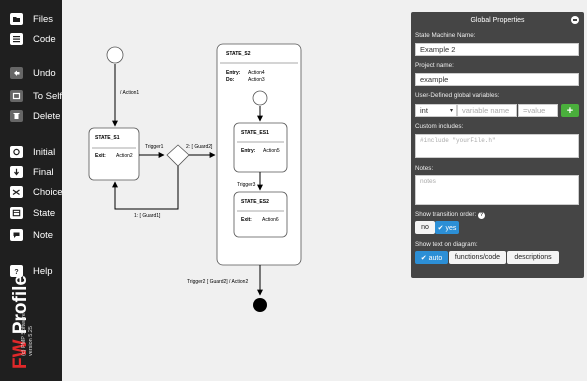 This screenshot has width=587, height=381. Describe the element at coordinates (424, 168) in the screenshot. I see `notes-label: Notes:` at that location.